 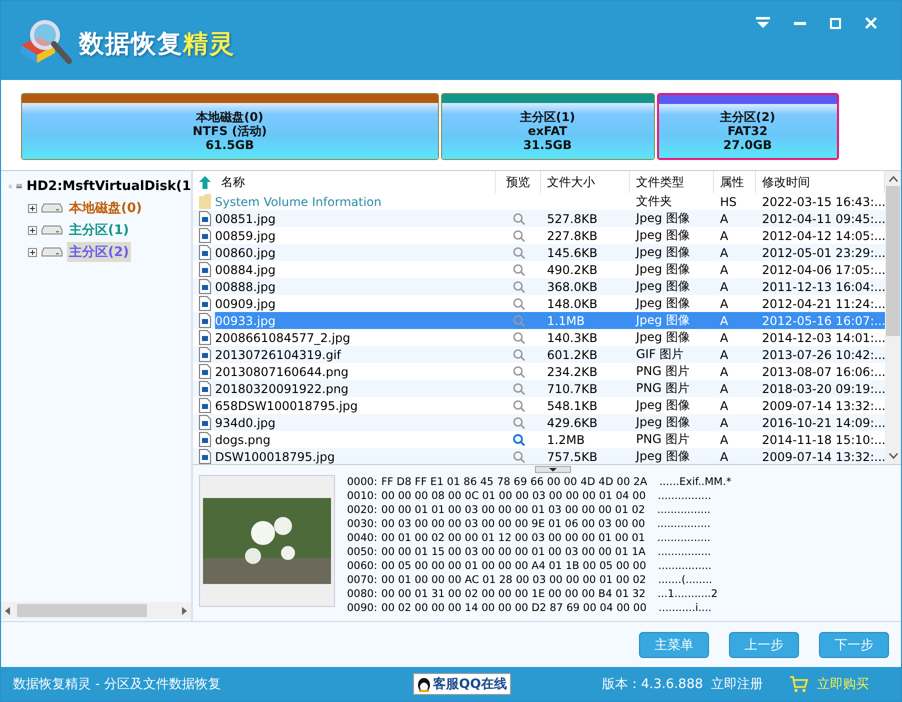 What do you see at coordinates (695, 482) in the screenshot?
I see `hex-ascii: ......Exif..MM.*` at bounding box center [695, 482].